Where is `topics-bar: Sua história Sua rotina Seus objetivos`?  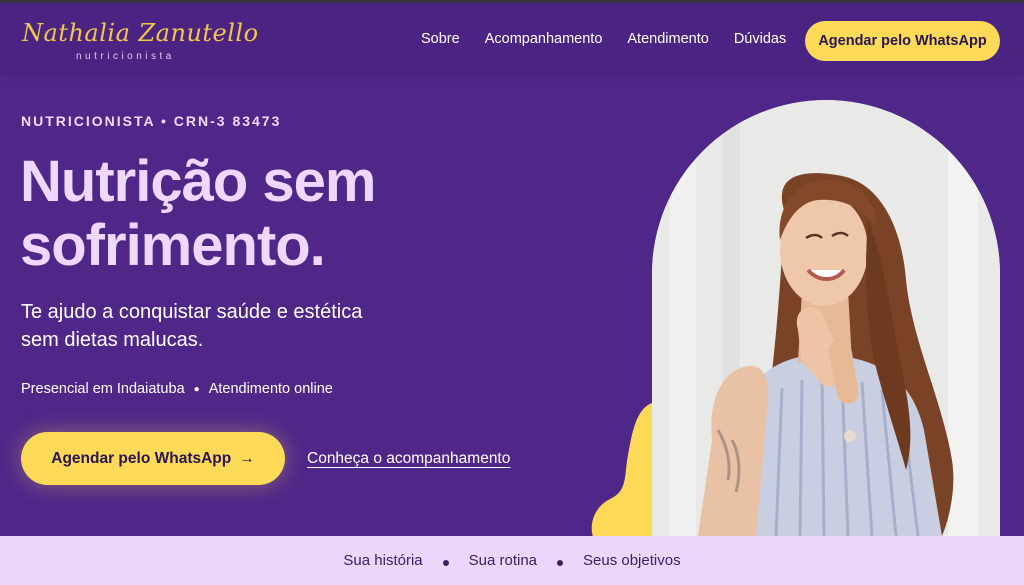
topics-bar: Sua história Sua rotina Seus objetivos is located at coordinates (512, 560).